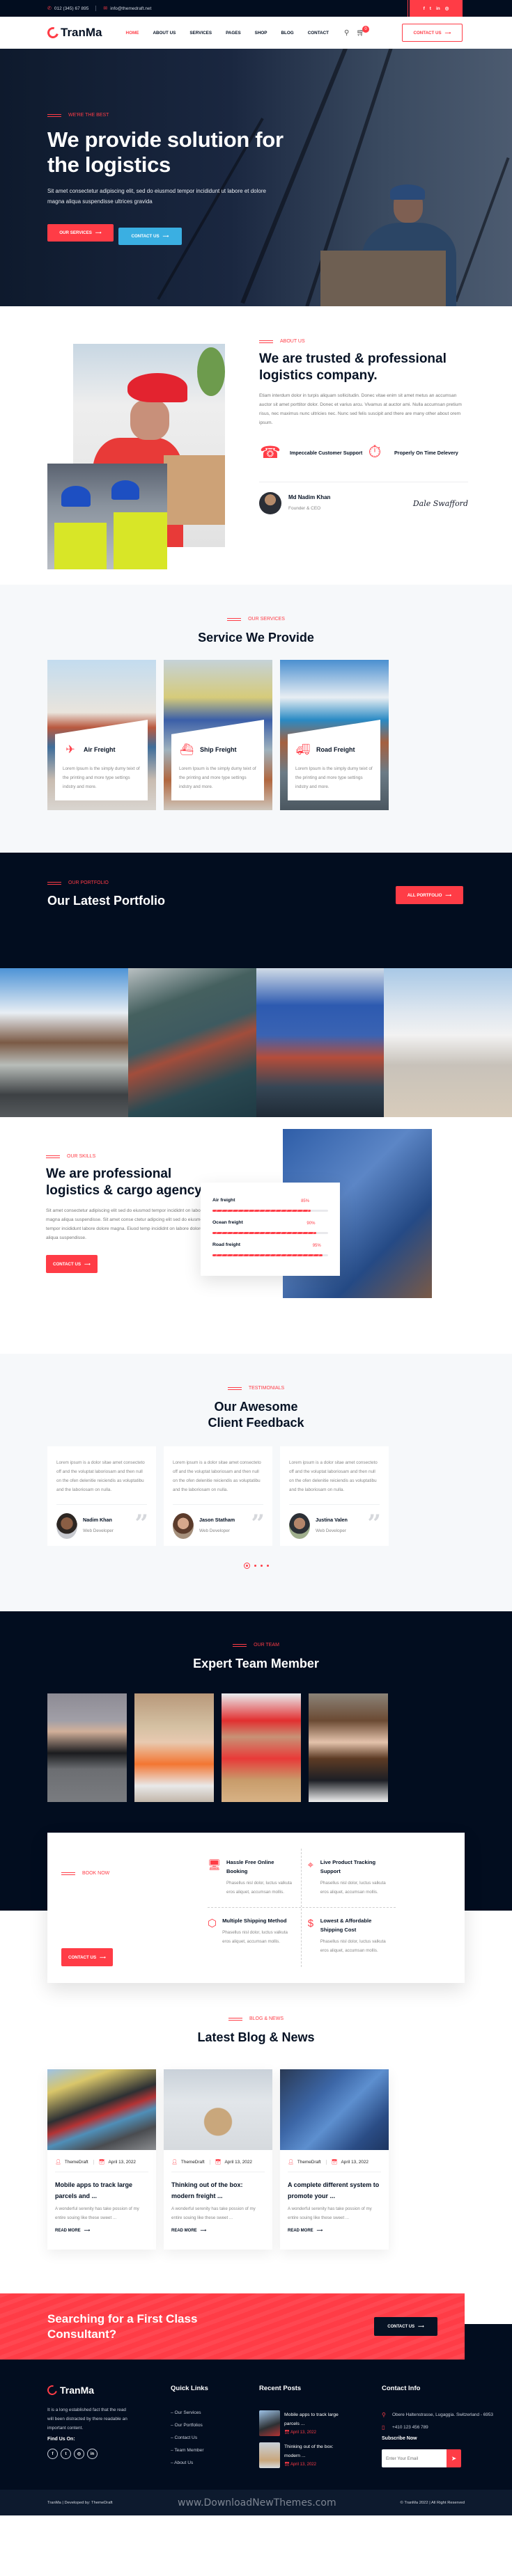 The image size is (512, 2576). What do you see at coordinates (318, 33) in the screenshot?
I see `nav-contact: CONTACT` at bounding box center [318, 33].